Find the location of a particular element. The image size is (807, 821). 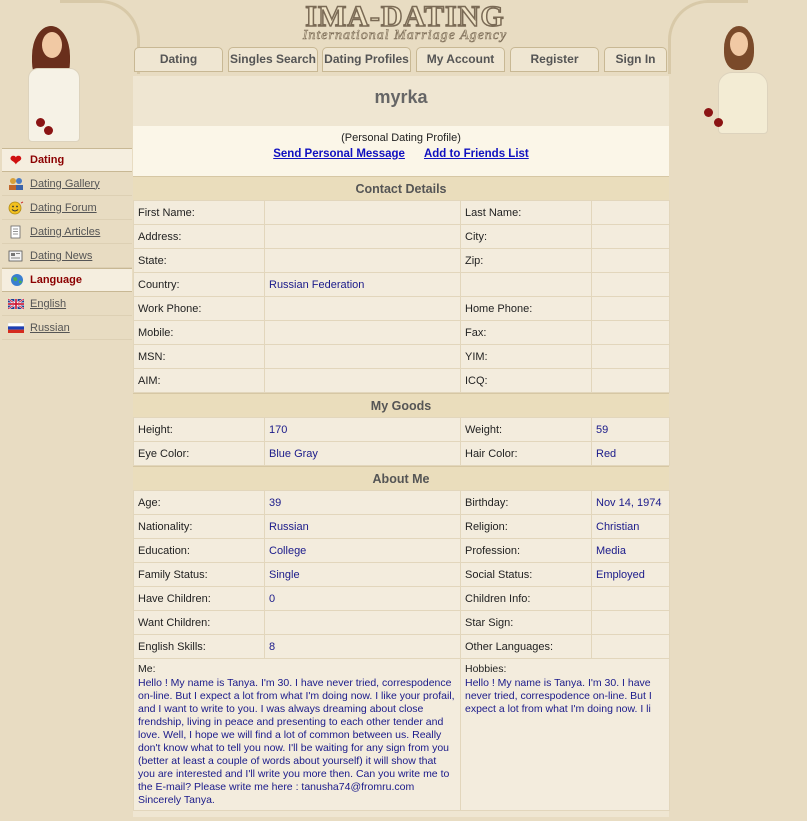

contact-row: State: Zip: is located at coordinates (401, 260).